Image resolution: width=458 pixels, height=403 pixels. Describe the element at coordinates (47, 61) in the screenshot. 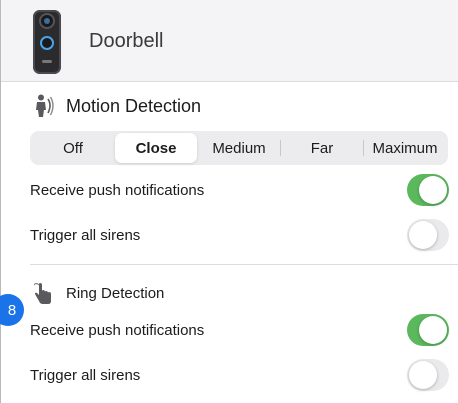

I see `logo-mark` at that location.